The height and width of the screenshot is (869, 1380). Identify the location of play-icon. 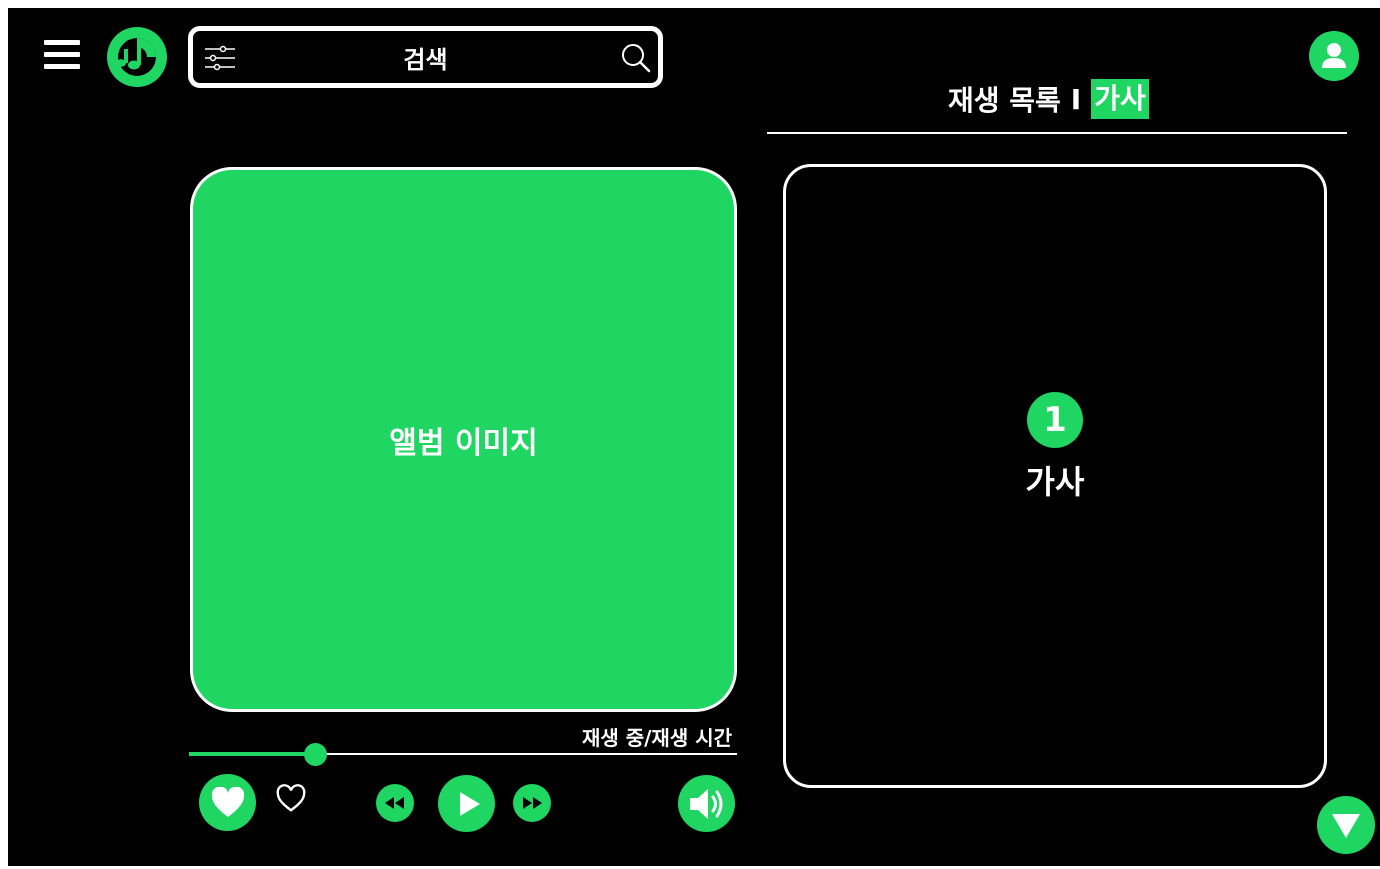
(469, 803).